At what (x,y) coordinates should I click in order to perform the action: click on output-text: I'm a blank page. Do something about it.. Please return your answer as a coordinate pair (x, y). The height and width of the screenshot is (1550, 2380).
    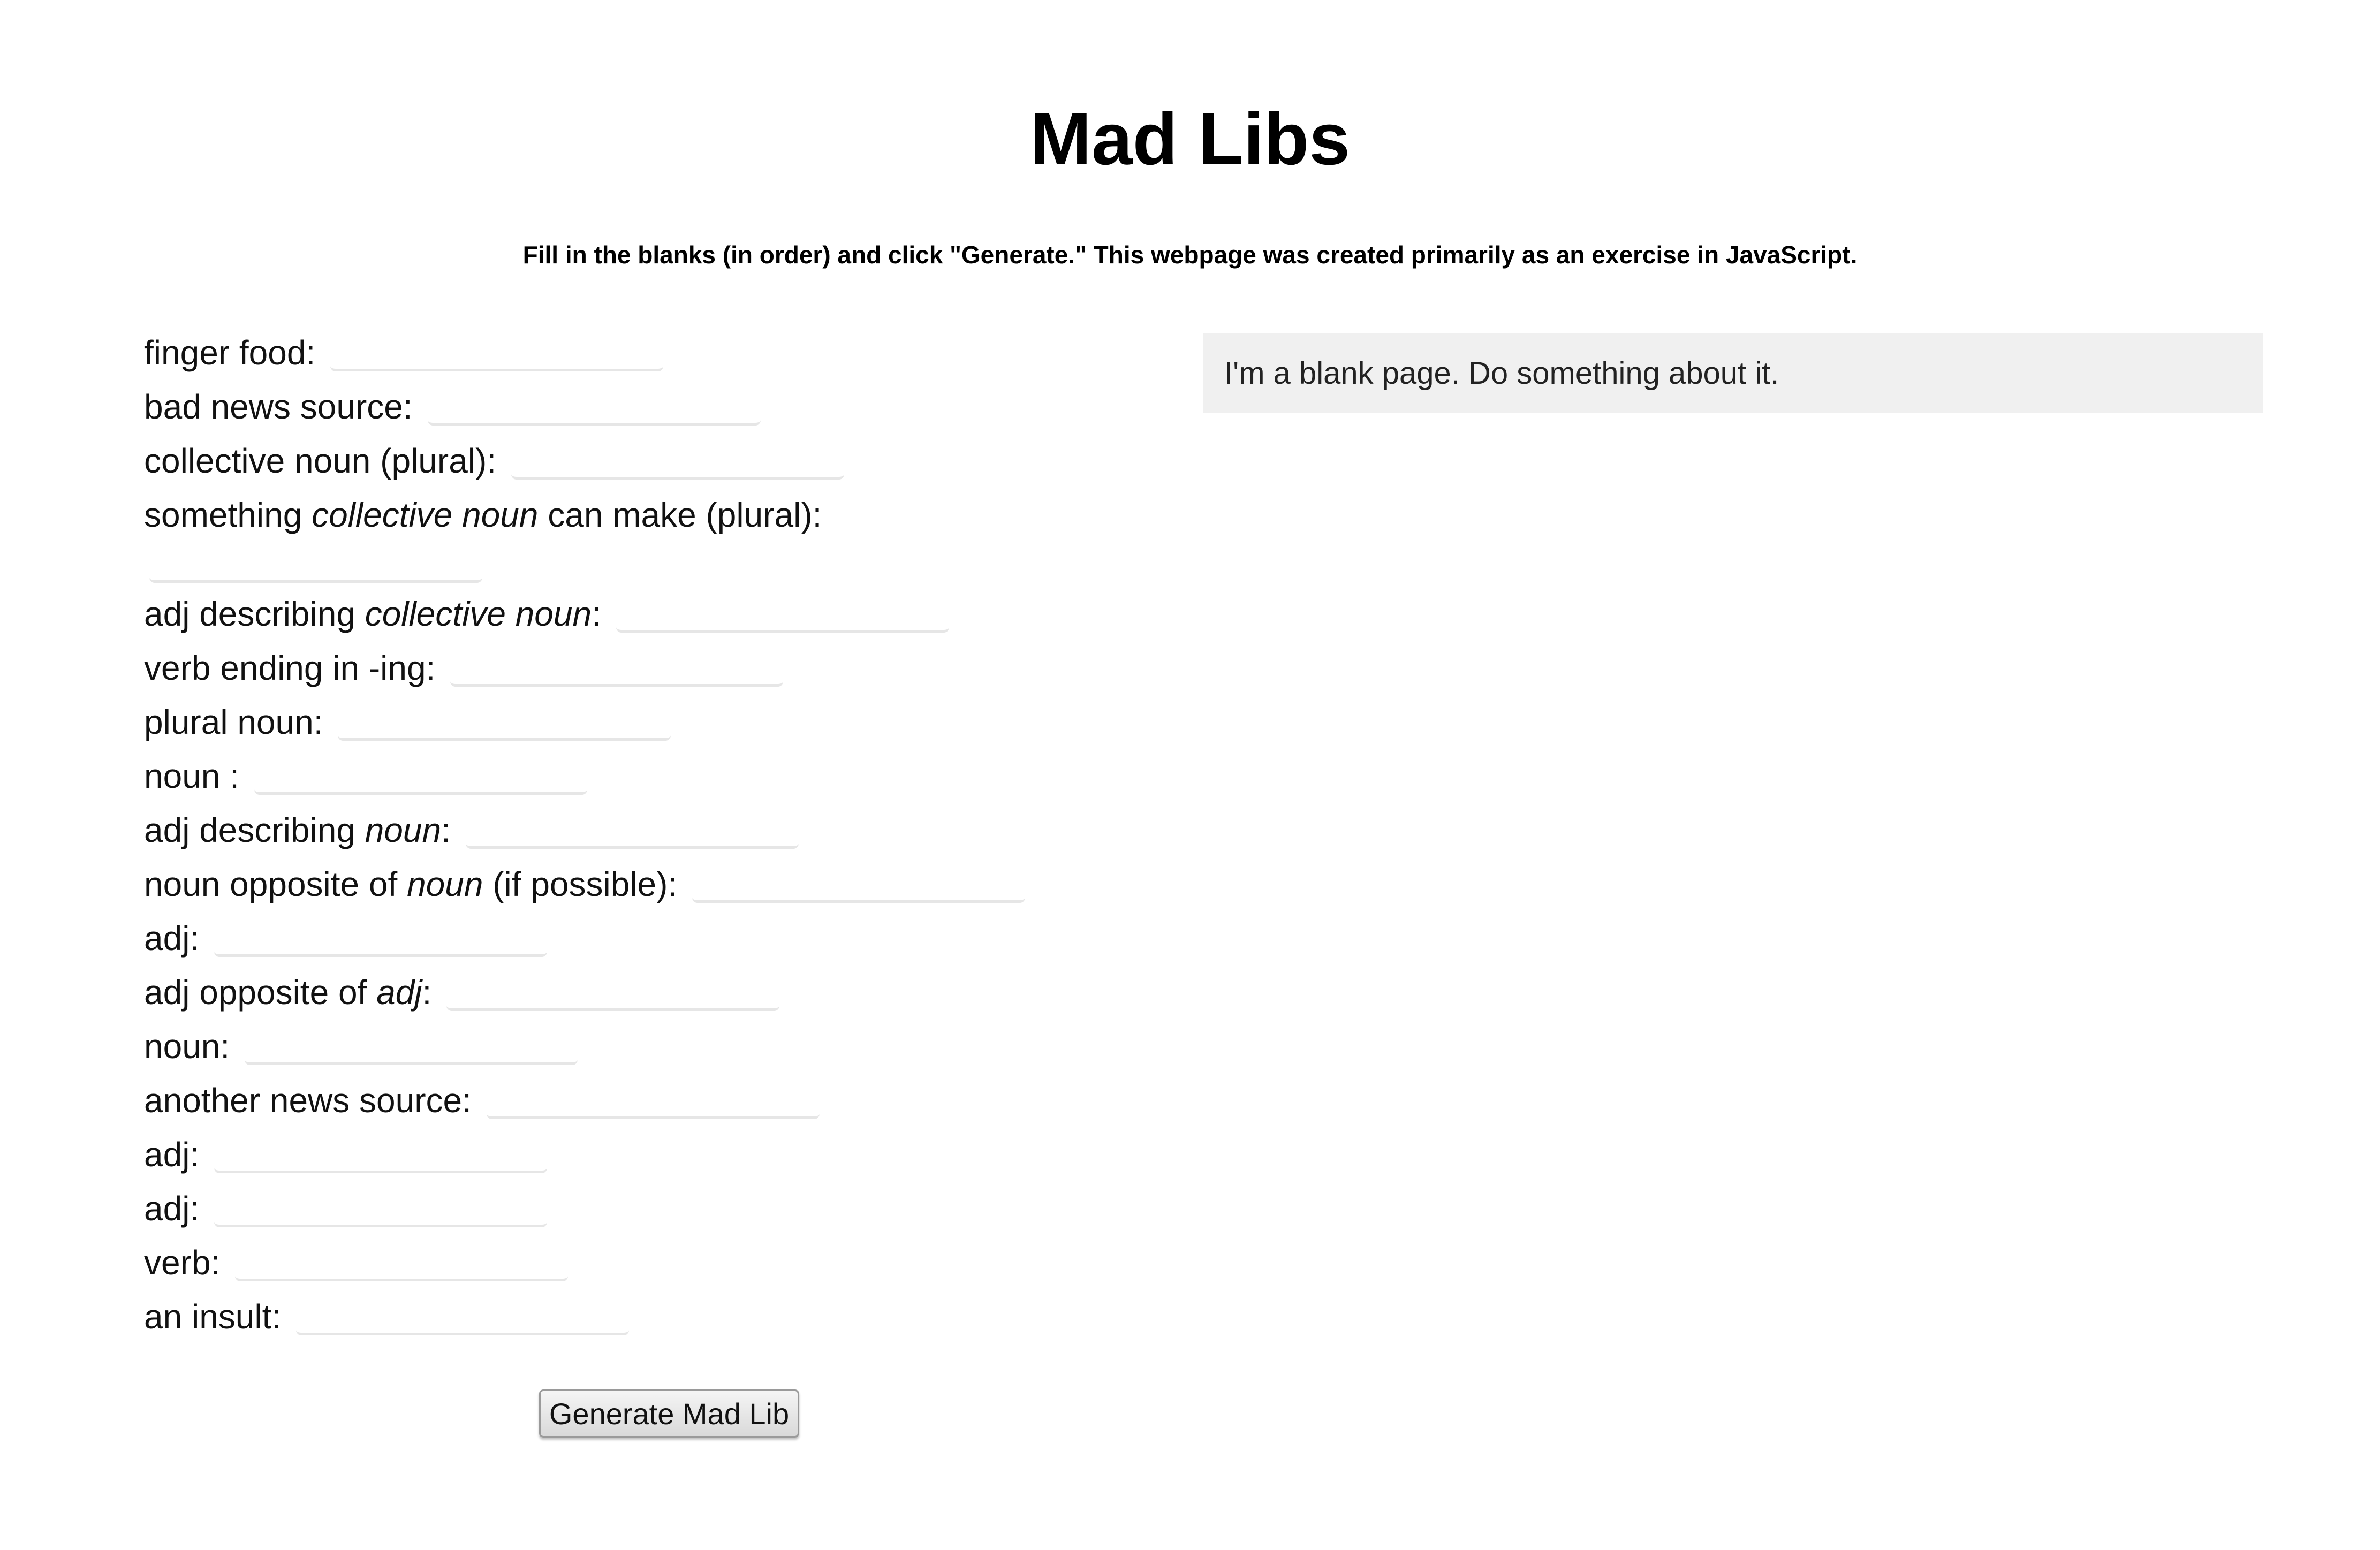
    Looking at the image, I should click on (1501, 373).